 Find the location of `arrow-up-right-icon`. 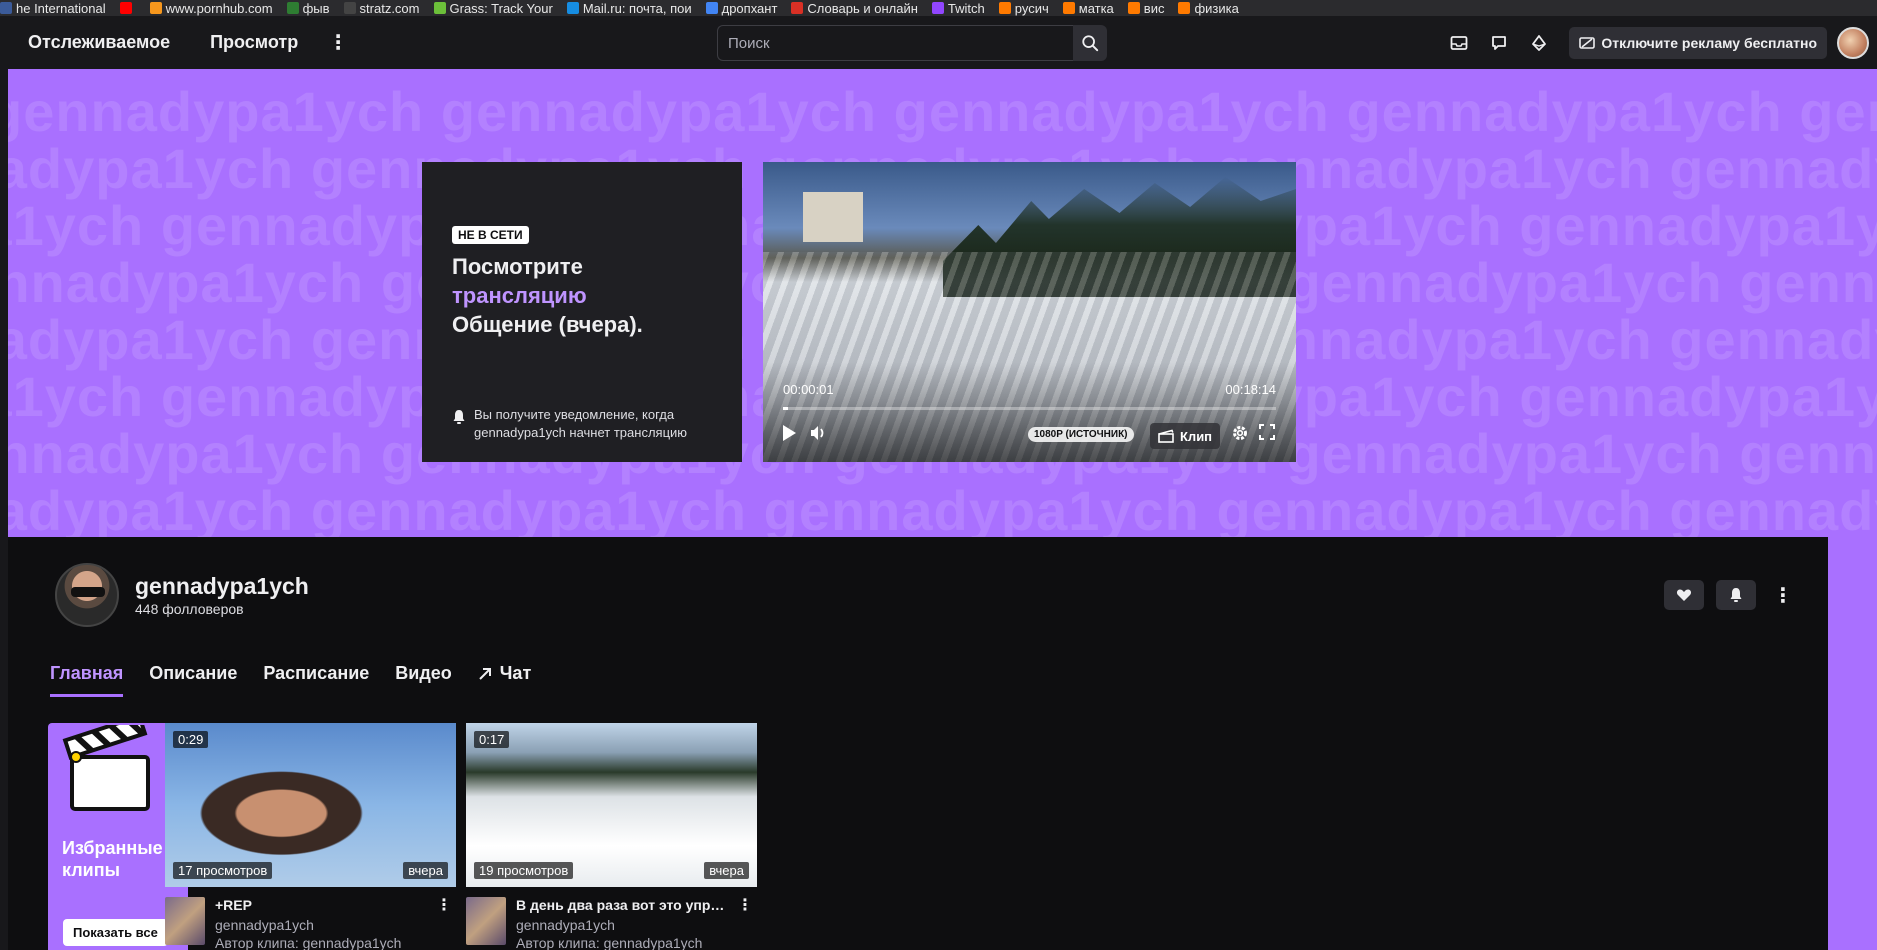

arrow-up-right-icon is located at coordinates (485, 673).